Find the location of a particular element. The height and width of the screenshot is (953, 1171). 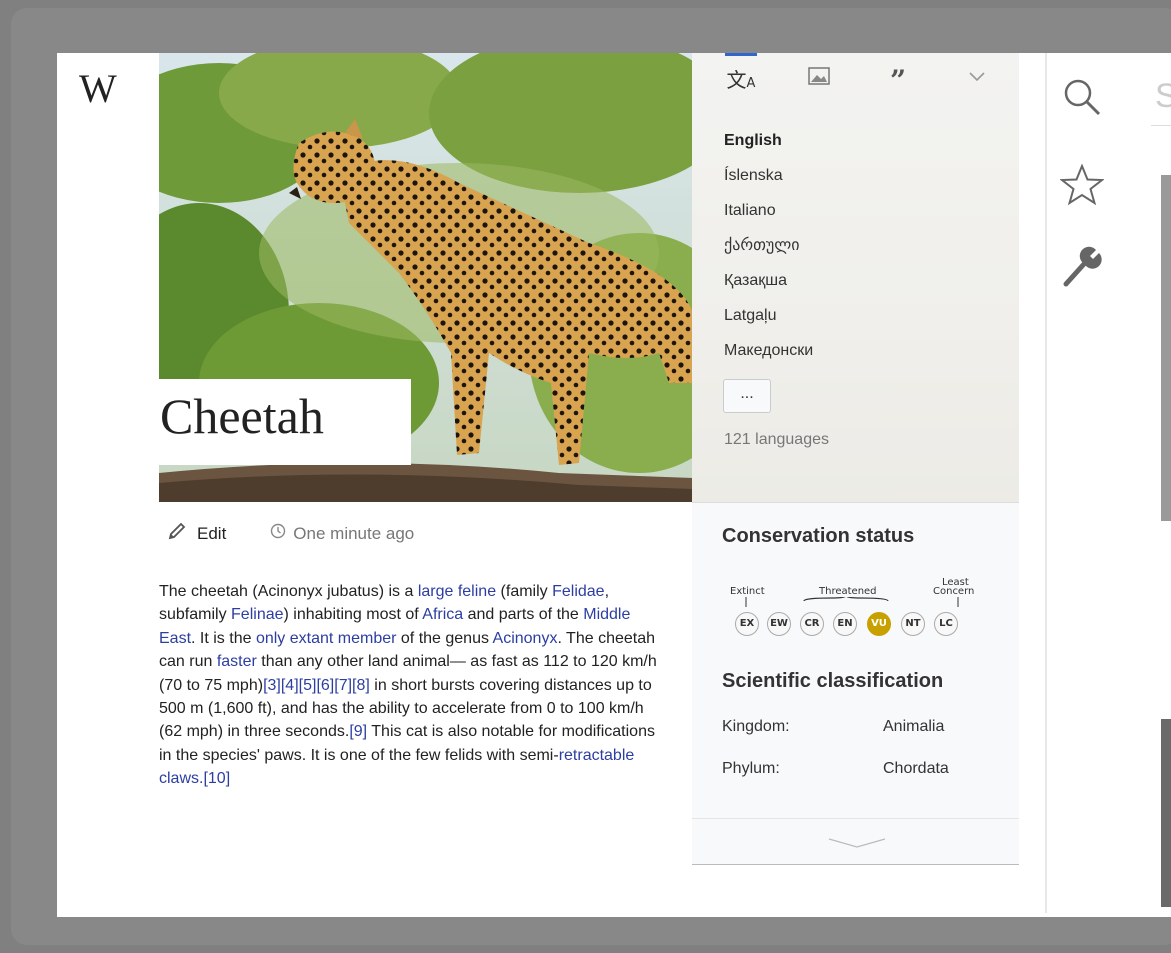

translate-icon: 文A is located at coordinates (741, 79).